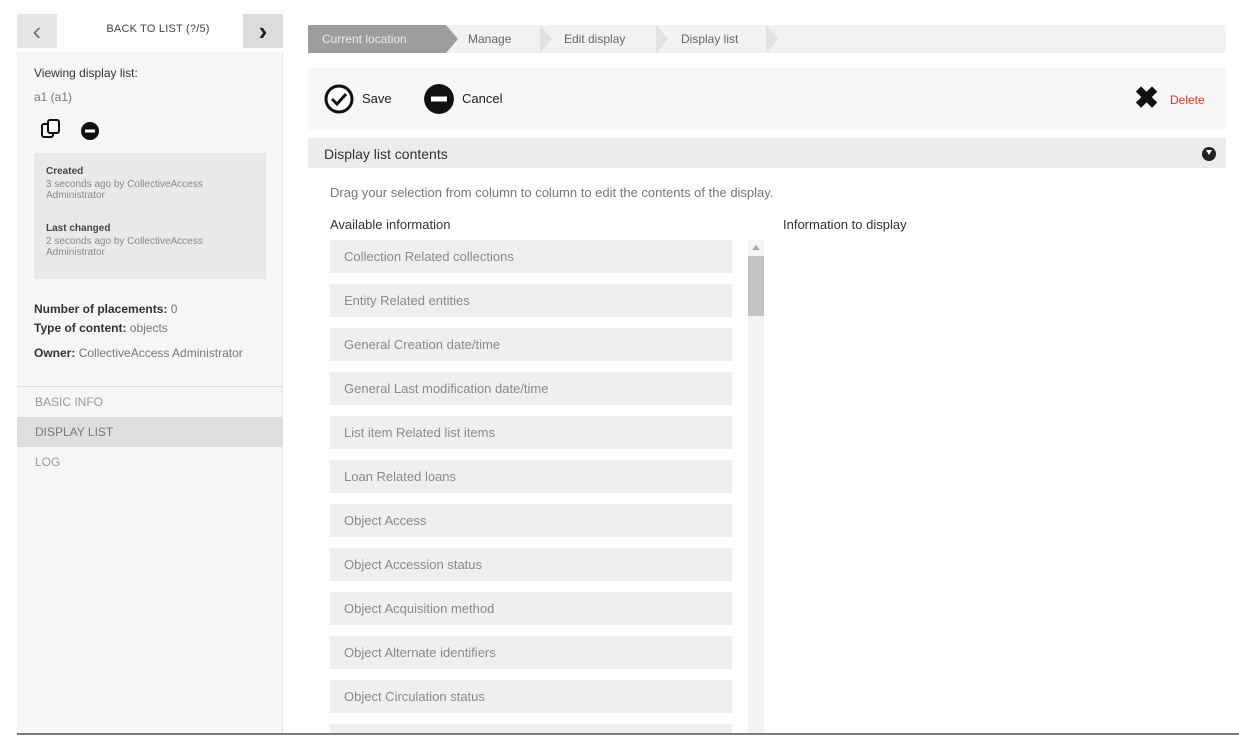 The width and height of the screenshot is (1239, 735). I want to click on breadcrumb-manage: Manage, so click(489, 39).